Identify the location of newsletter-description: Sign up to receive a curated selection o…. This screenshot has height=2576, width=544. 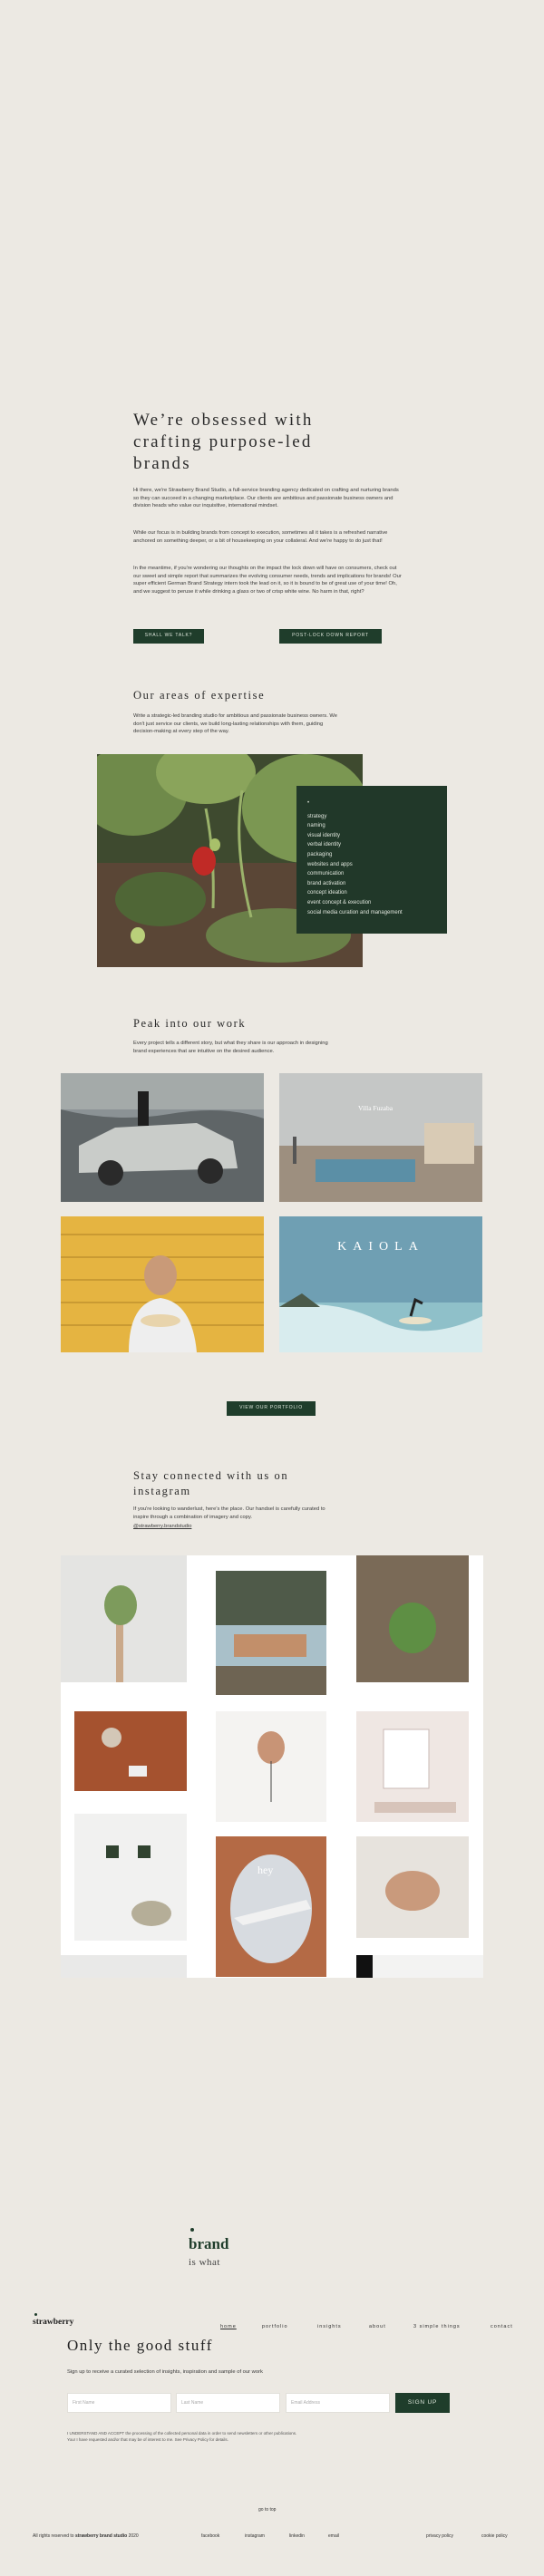
(165, 2372).